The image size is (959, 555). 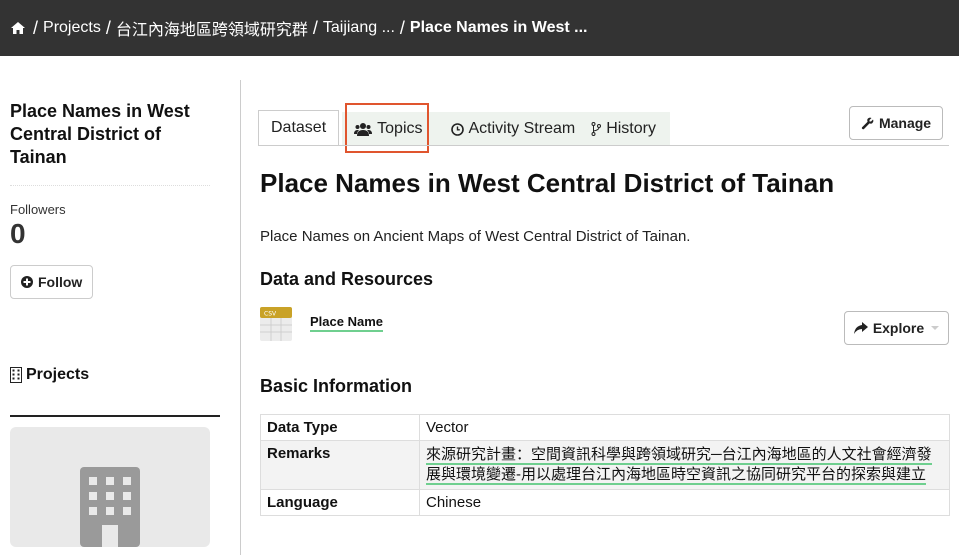 I want to click on table-row: Data Type Vector, so click(x=605, y=427).